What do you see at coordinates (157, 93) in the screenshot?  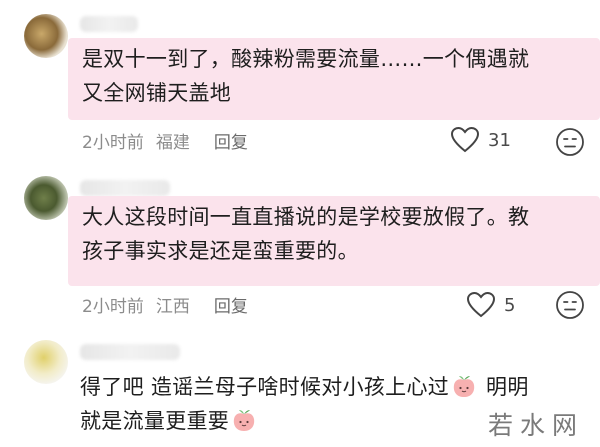 I see `comment-text-line: 又全网铺天盖地` at bounding box center [157, 93].